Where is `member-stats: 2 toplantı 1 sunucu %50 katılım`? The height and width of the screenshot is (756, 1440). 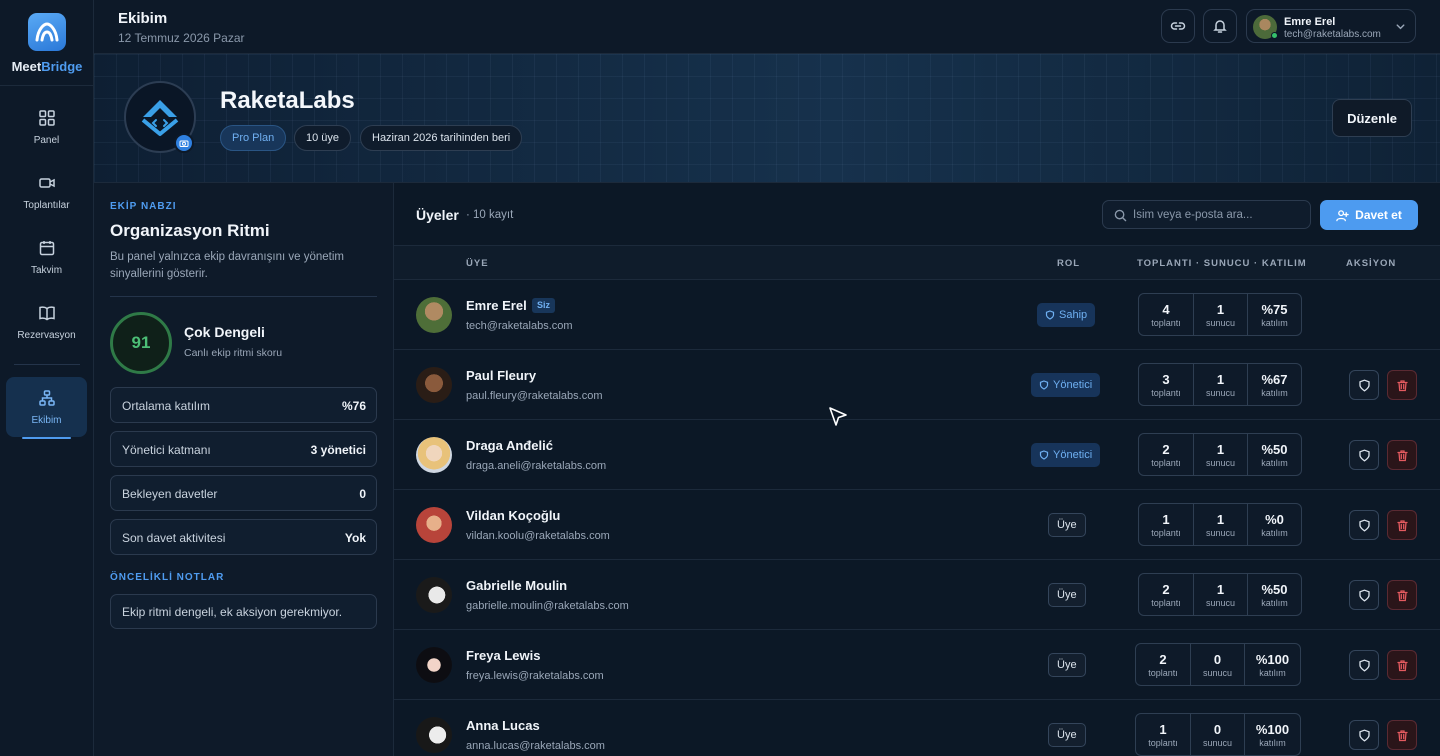 member-stats: 2 toplantı 1 sunucu %50 katılım is located at coordinates (1220, 454).